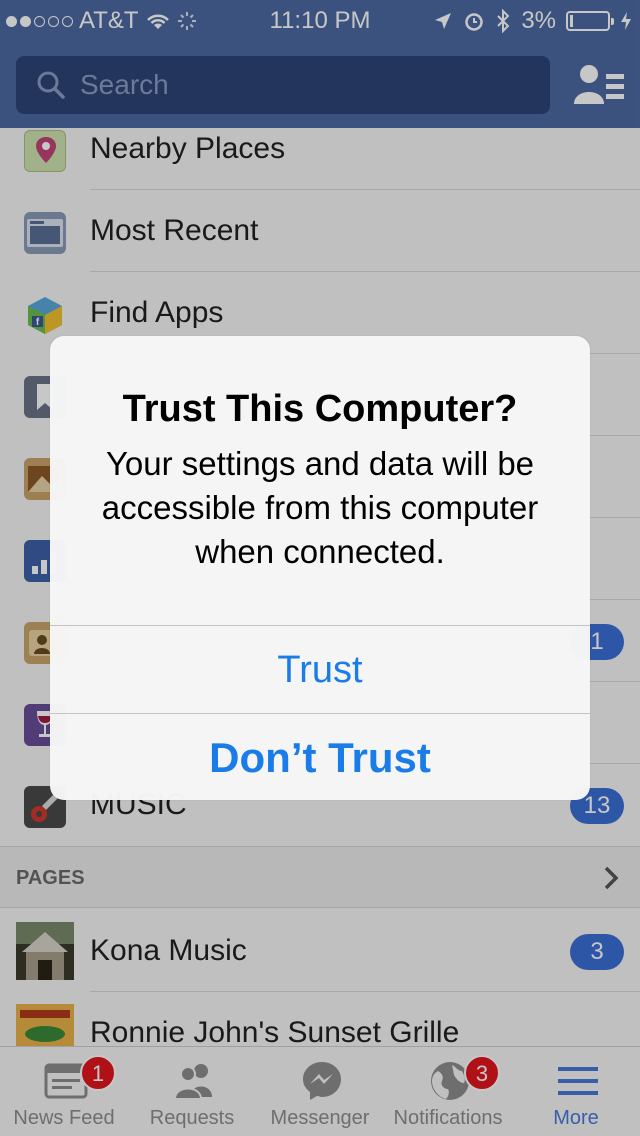 The image size is (640, 1136). What do you see at coordinates (320, 1091) in the screenshot?
I see `modal-dim-overlay-bottom` at bounding box center [320, 1091].